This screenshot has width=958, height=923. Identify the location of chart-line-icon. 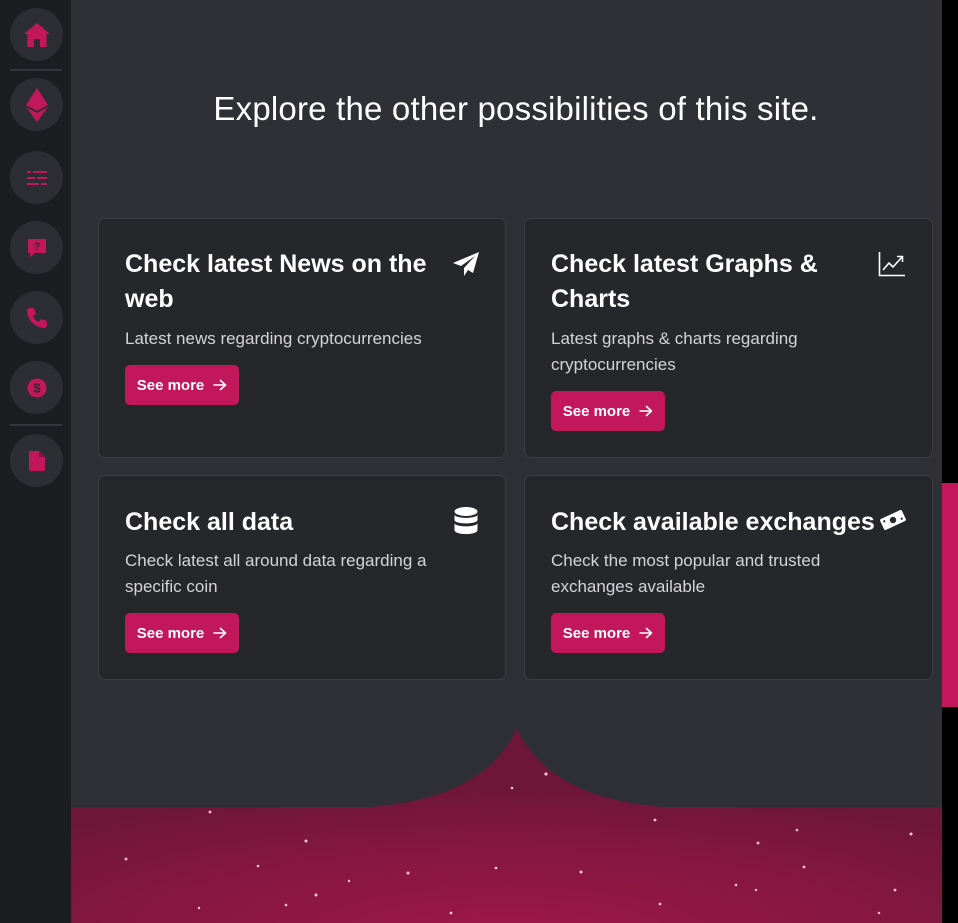
(891, 264).